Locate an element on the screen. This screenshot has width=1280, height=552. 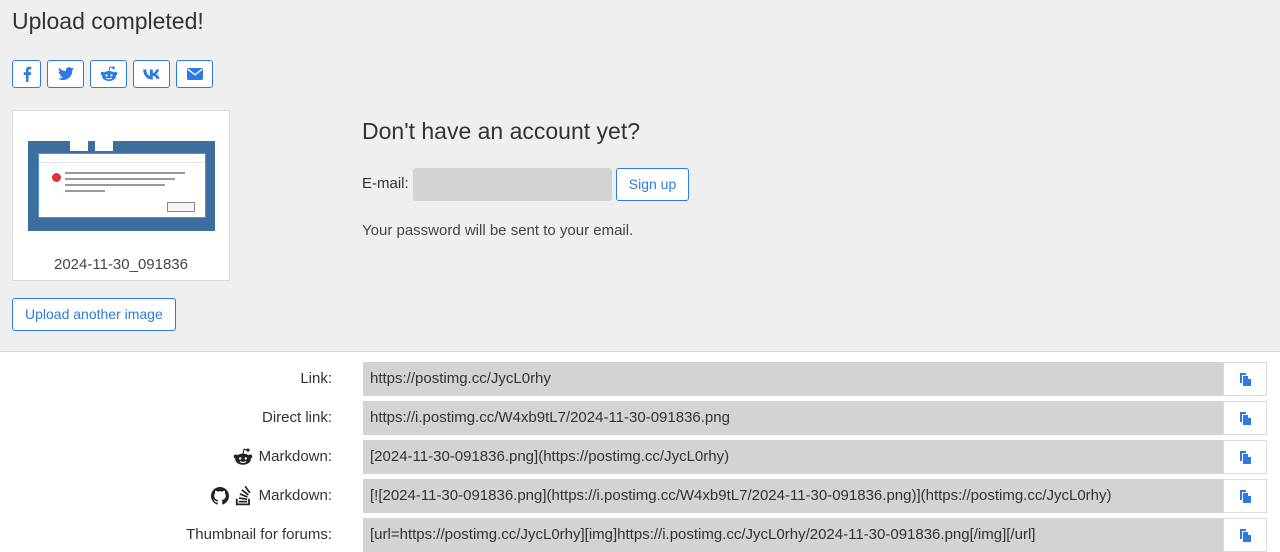
copy-link-button is located at coordinates (1245, 379).